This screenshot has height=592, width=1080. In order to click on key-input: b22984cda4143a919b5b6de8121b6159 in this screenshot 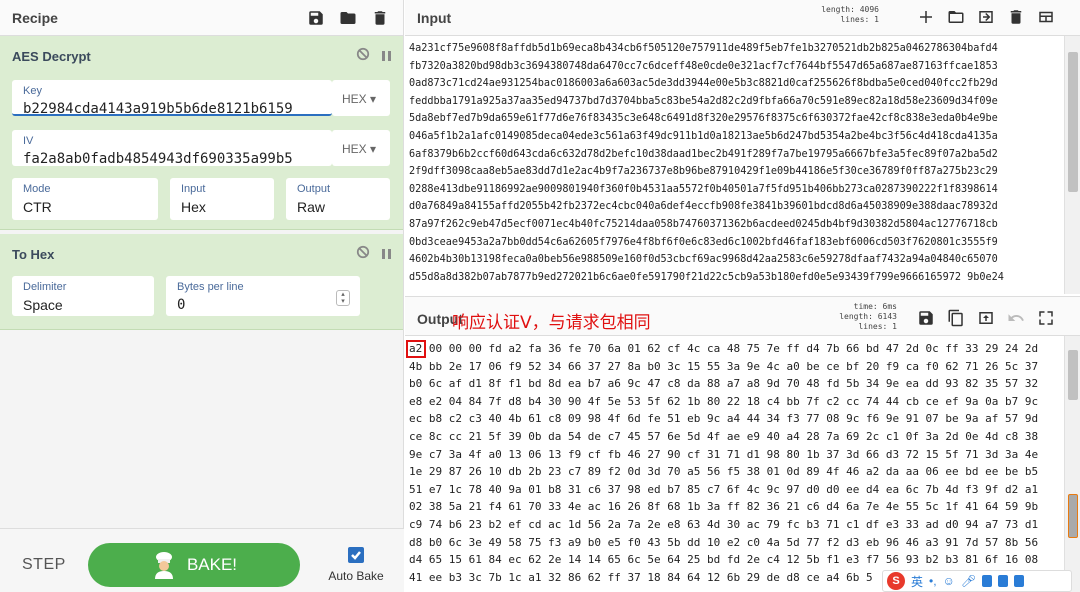, I will do `click(158, 109)`.